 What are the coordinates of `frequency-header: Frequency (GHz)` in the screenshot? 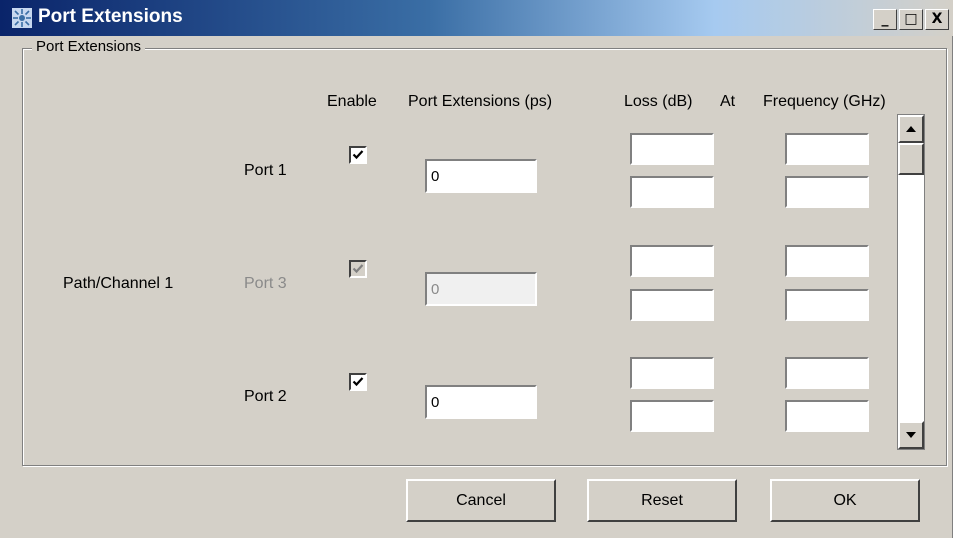 It's located at (824, 101).